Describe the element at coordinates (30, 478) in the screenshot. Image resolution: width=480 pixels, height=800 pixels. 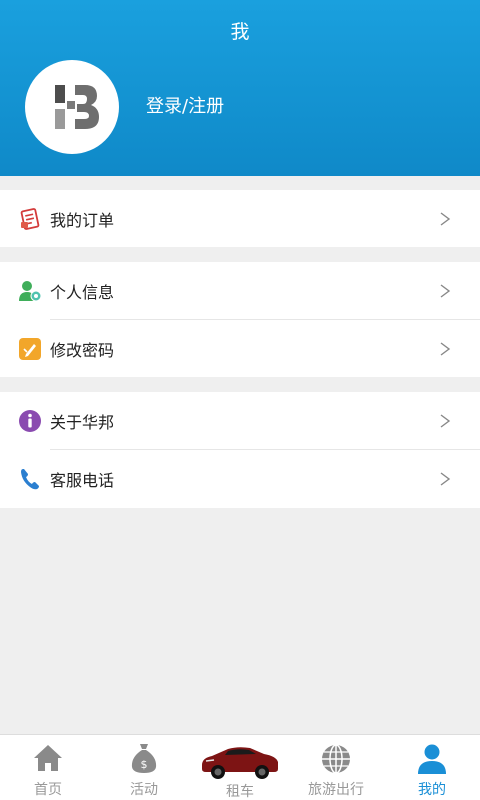
I see `phone-icon` at that location.